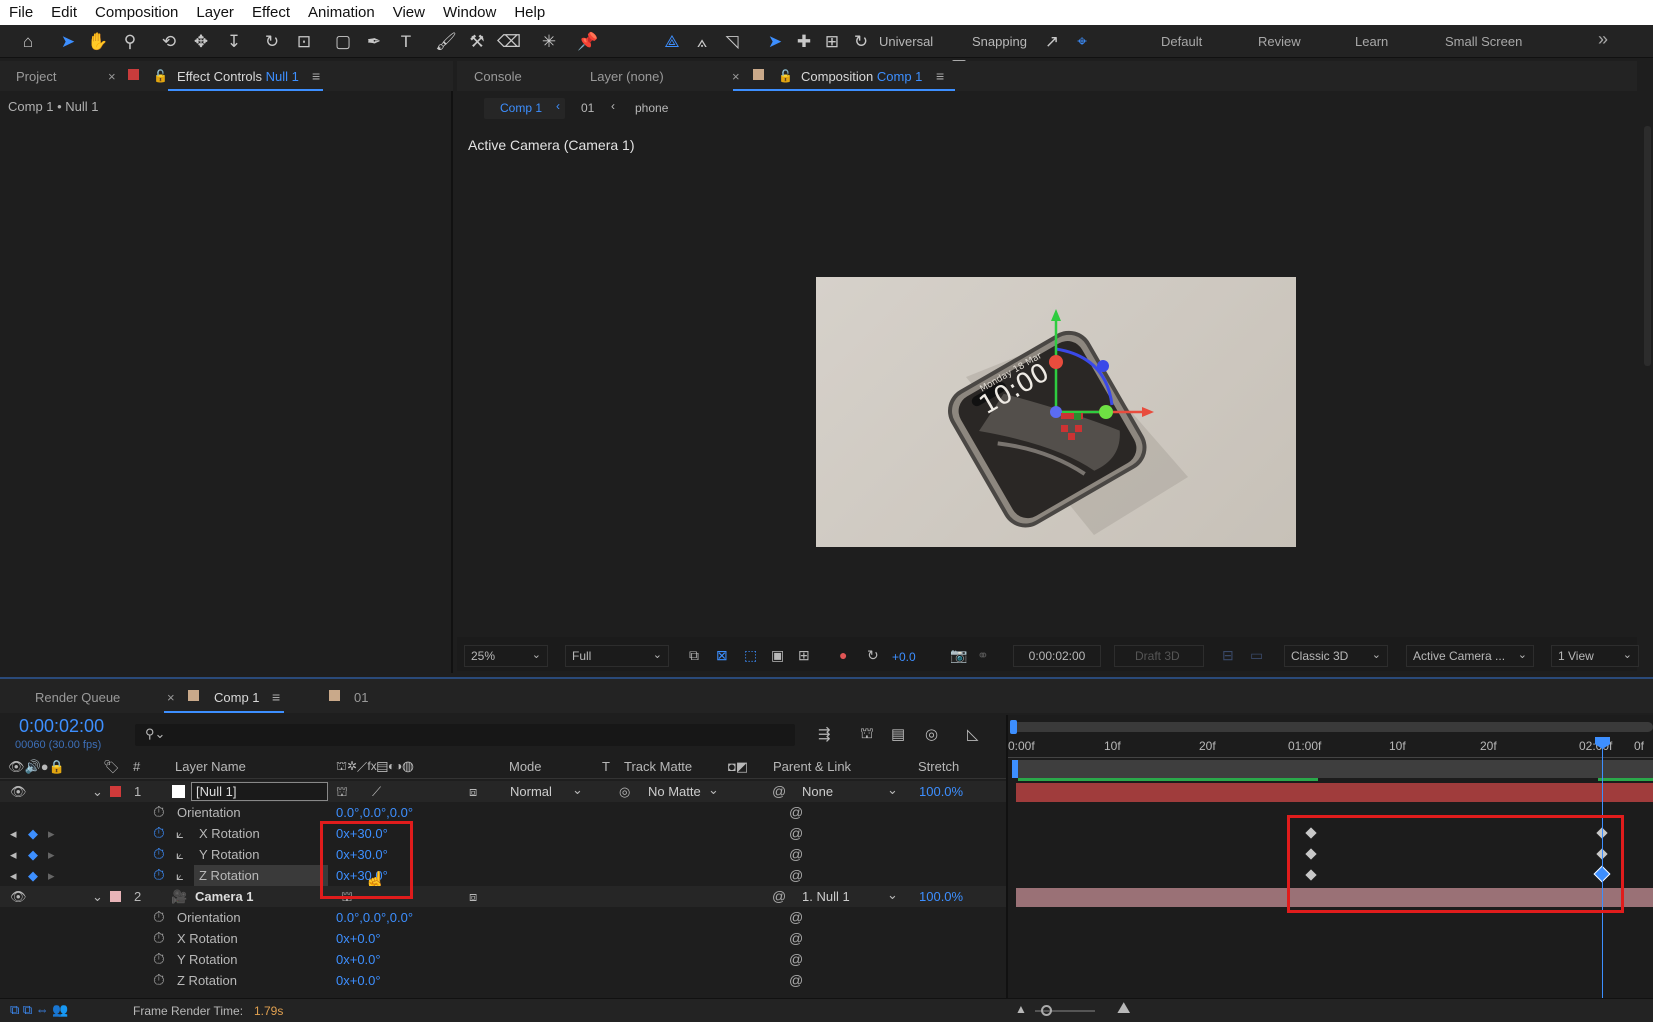 This screenshot has width=1653, height=1022. Describe the element at coordinates (374, 917) in the screenshot. I see `property-value: 0.0°,0.0°,0.0°` at that location.